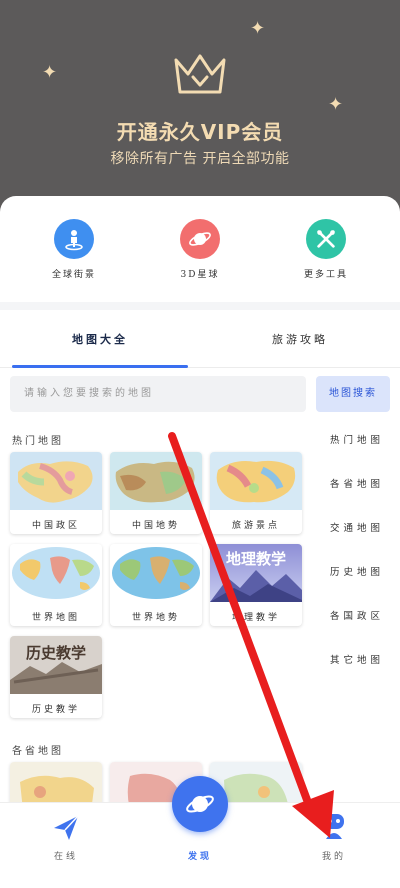  I want to click on side-menu-countries: 各国政区, so click(360, 615).